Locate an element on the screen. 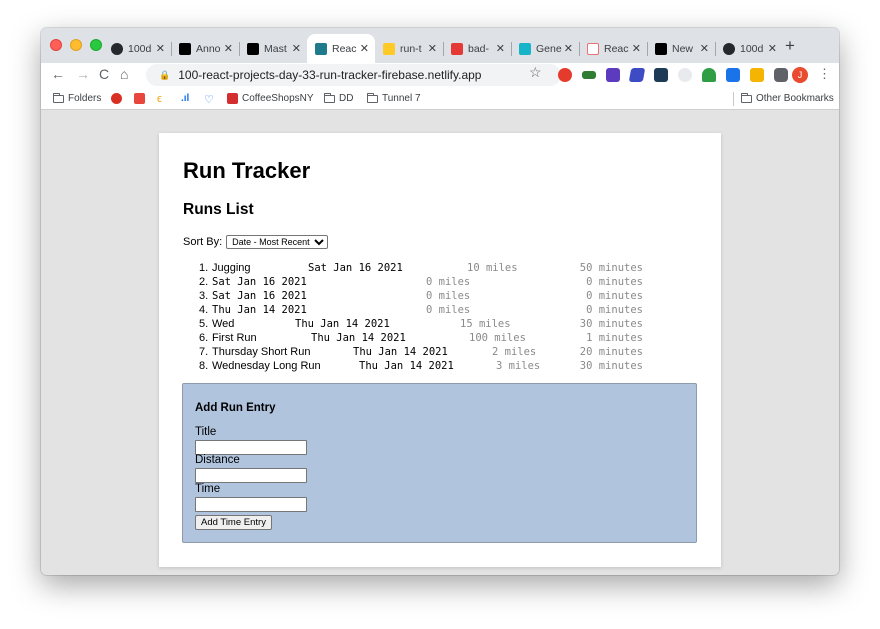  tab-9: New ✕ is located at coordinates (681, 48).